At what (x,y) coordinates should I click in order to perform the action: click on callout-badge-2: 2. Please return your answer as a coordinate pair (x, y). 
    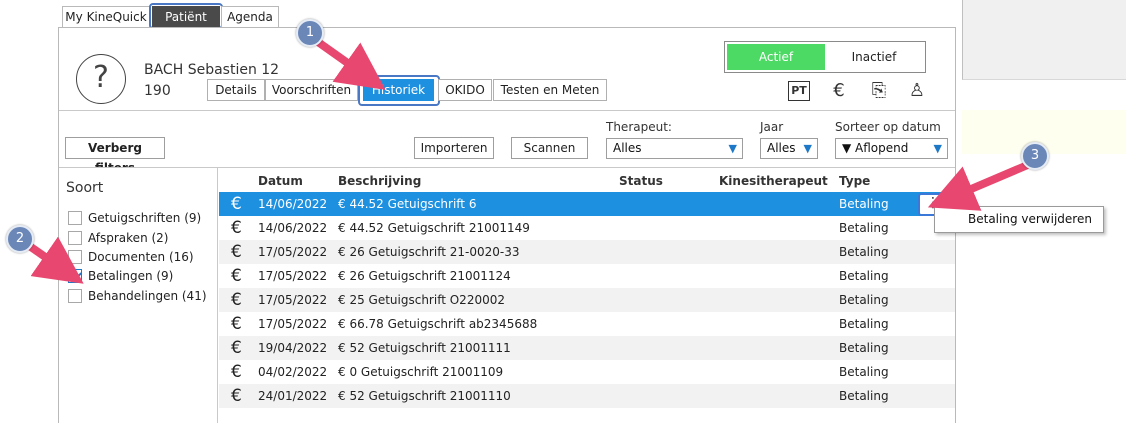
    Looking at the image, I should click on (20, 239).